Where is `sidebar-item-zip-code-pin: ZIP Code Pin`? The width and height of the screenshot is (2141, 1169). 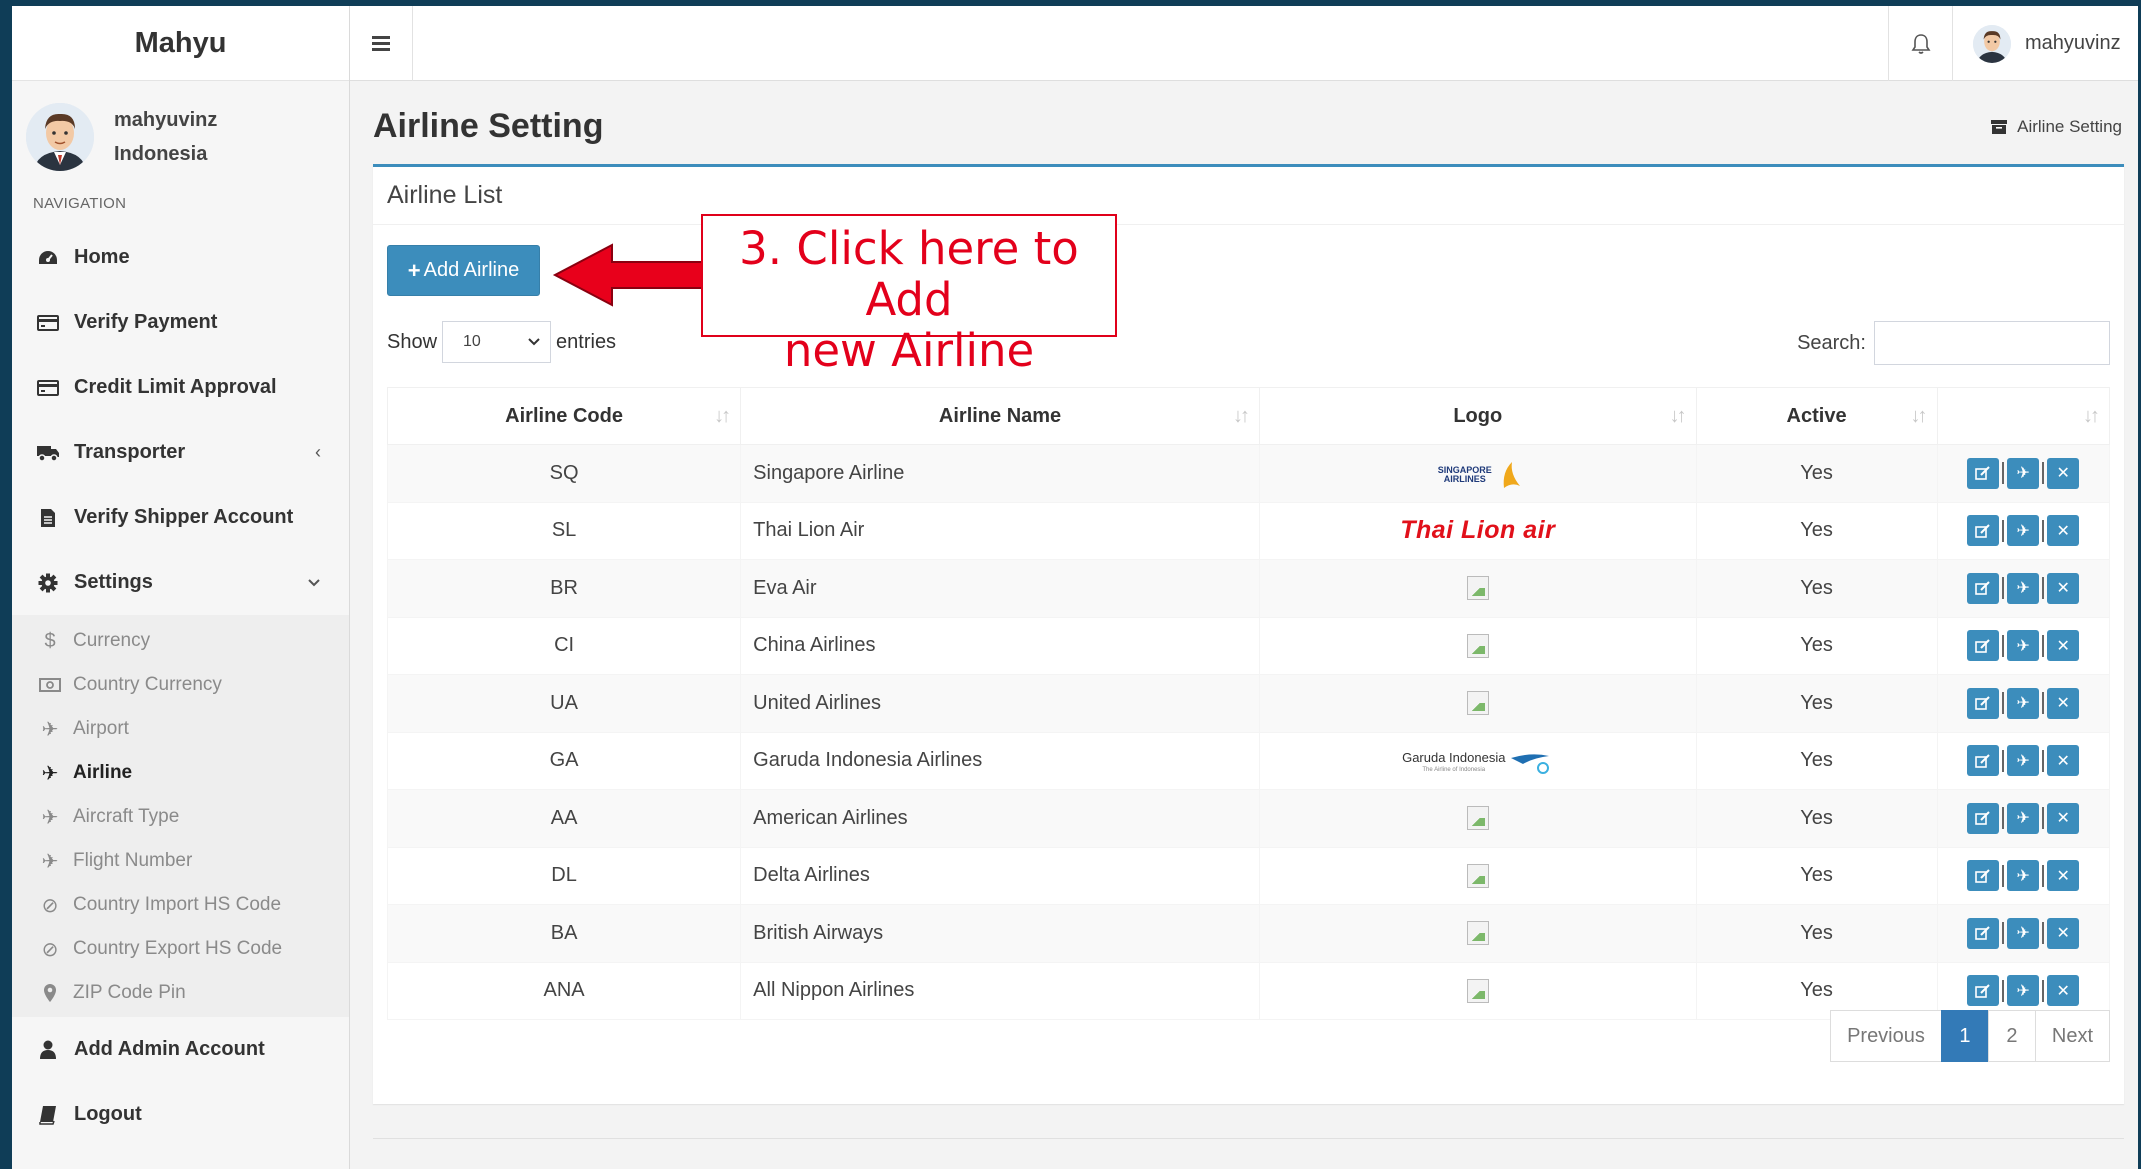
sidebar-item-zip-code-pin: ZIP Code Pin is located at coordinates (180, 993).